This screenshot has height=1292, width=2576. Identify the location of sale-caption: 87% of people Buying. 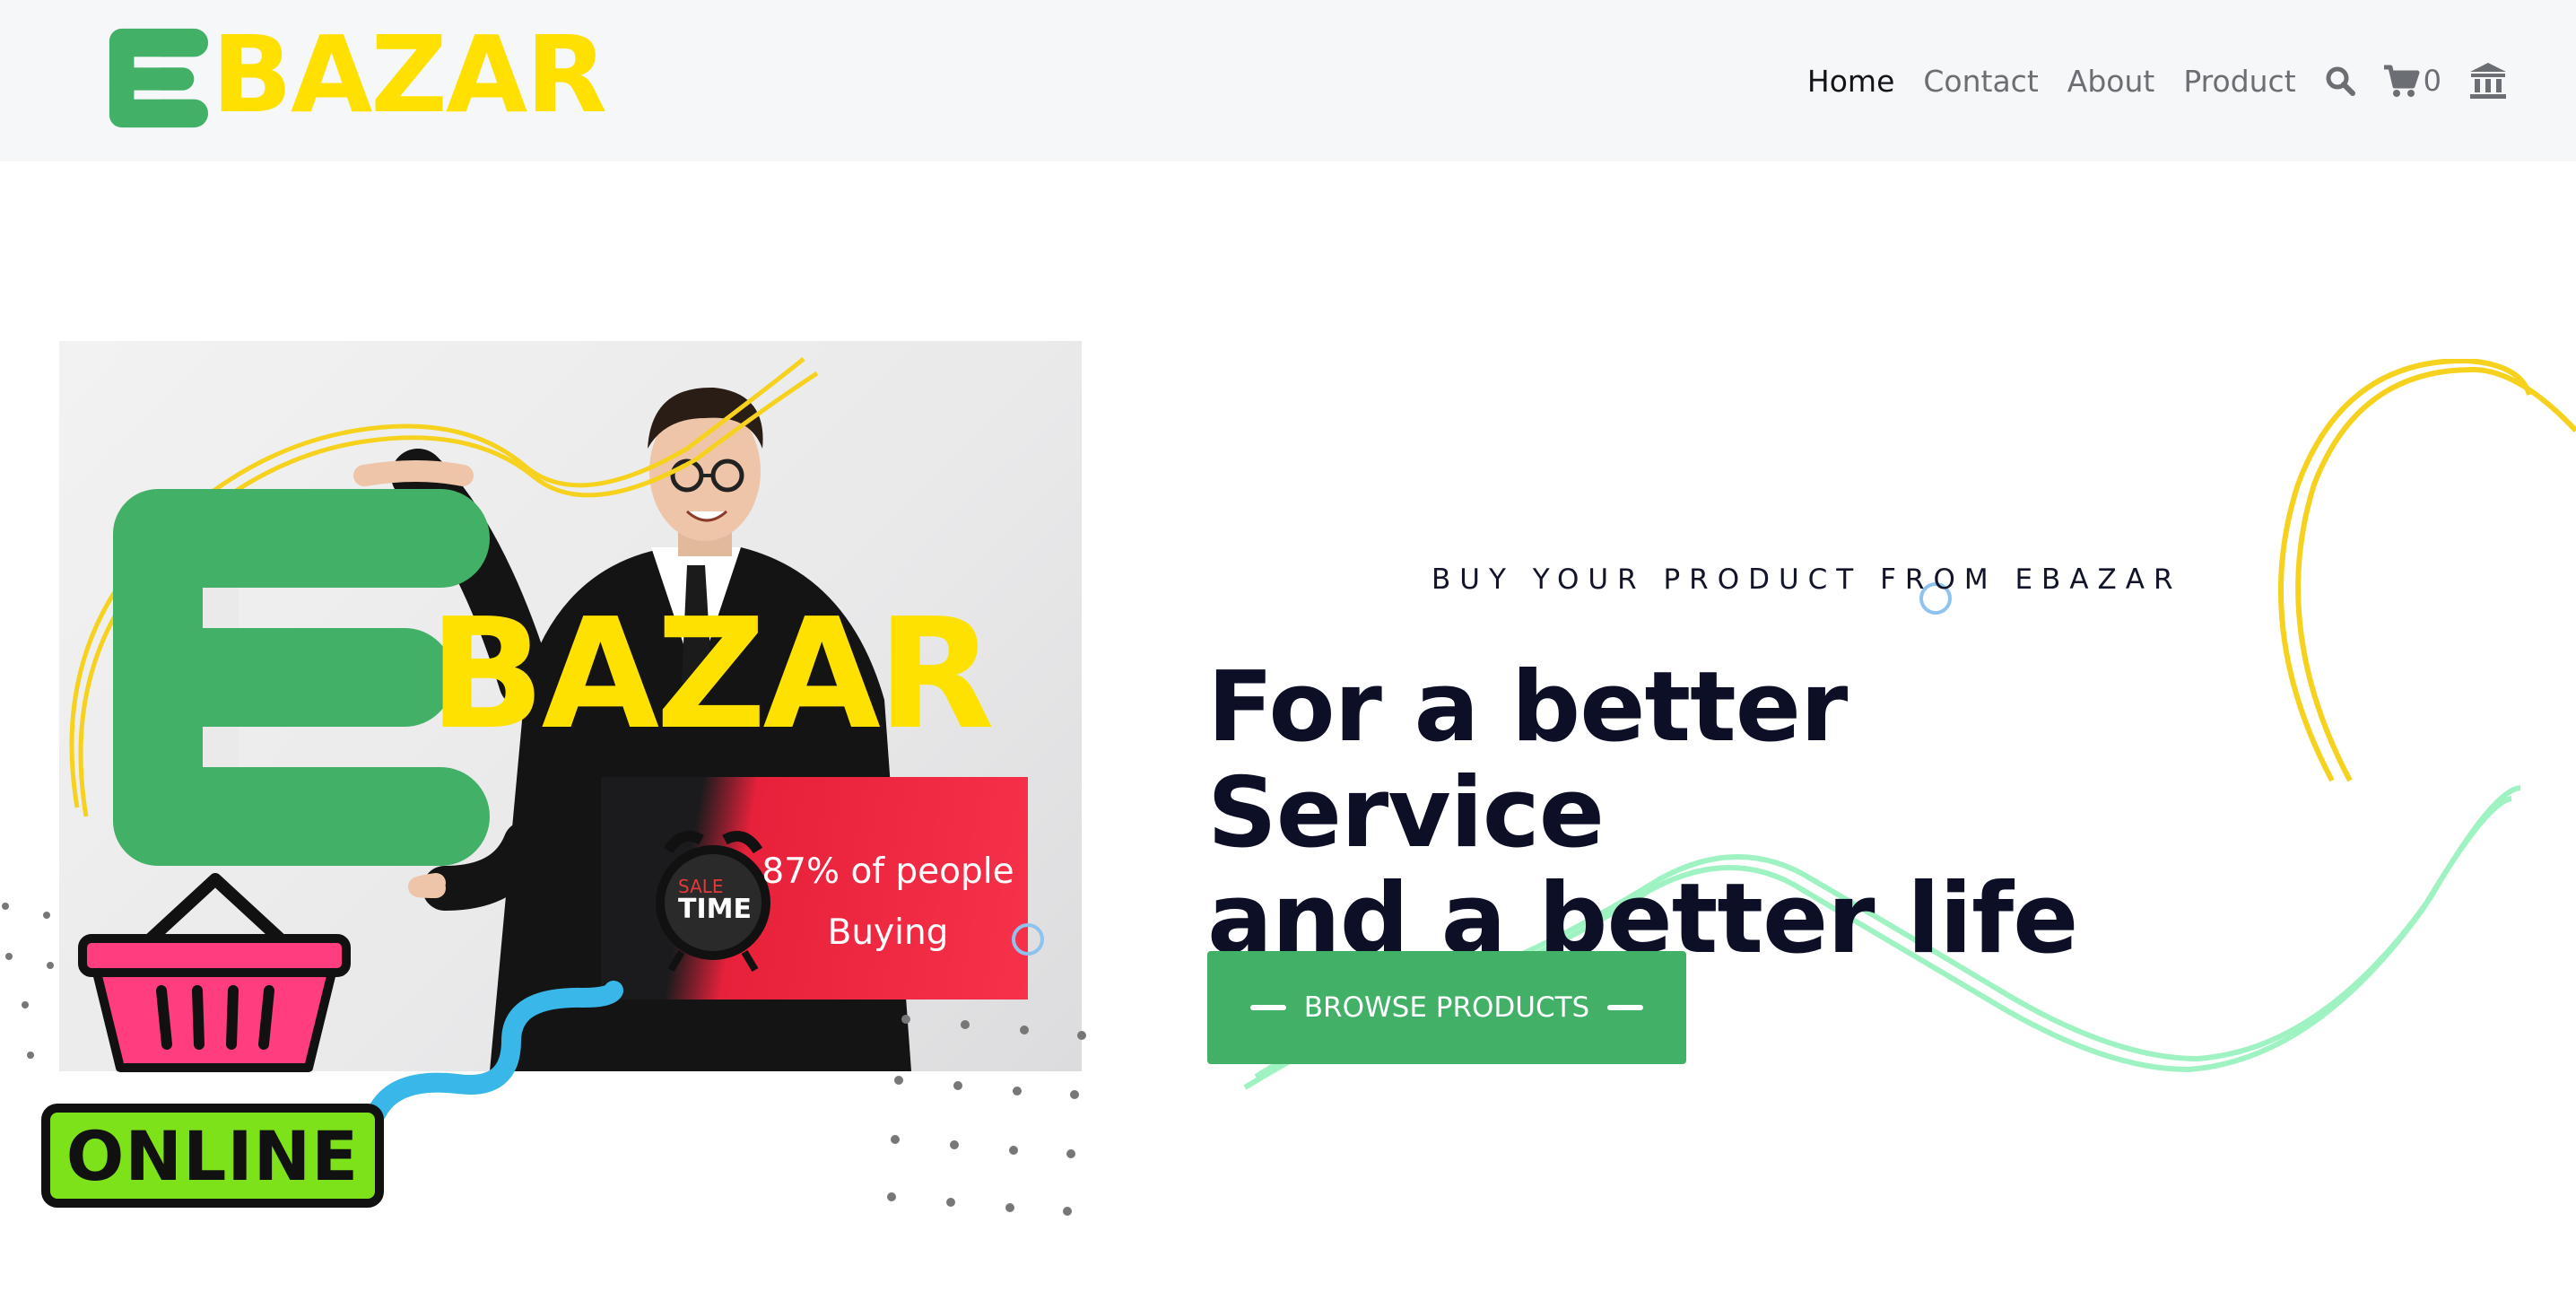
(888, 903).